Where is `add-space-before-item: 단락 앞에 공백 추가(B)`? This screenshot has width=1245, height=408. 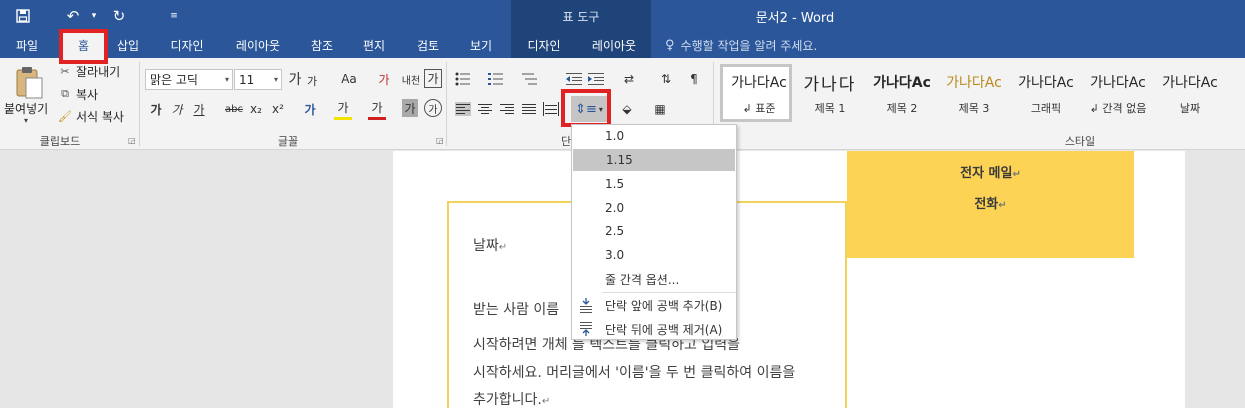 add-space-before-item: 단락 앞에 공백 추가(B) is located at coordinates (654, 305).